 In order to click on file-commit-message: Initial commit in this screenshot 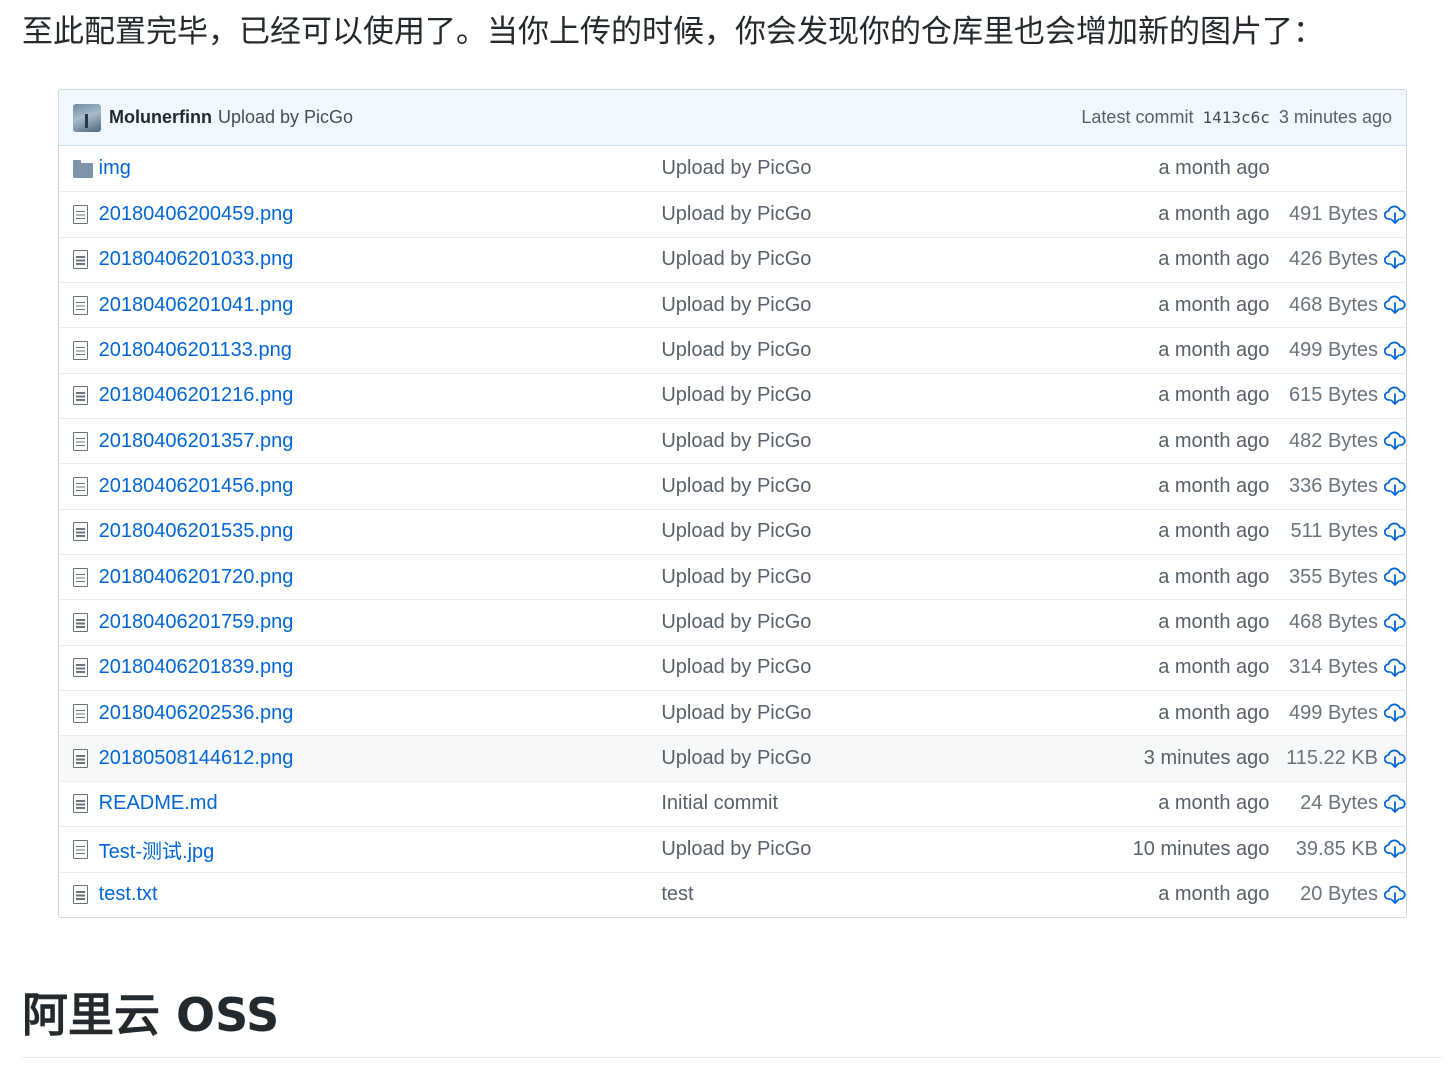, I will do `click(868, 803)`.